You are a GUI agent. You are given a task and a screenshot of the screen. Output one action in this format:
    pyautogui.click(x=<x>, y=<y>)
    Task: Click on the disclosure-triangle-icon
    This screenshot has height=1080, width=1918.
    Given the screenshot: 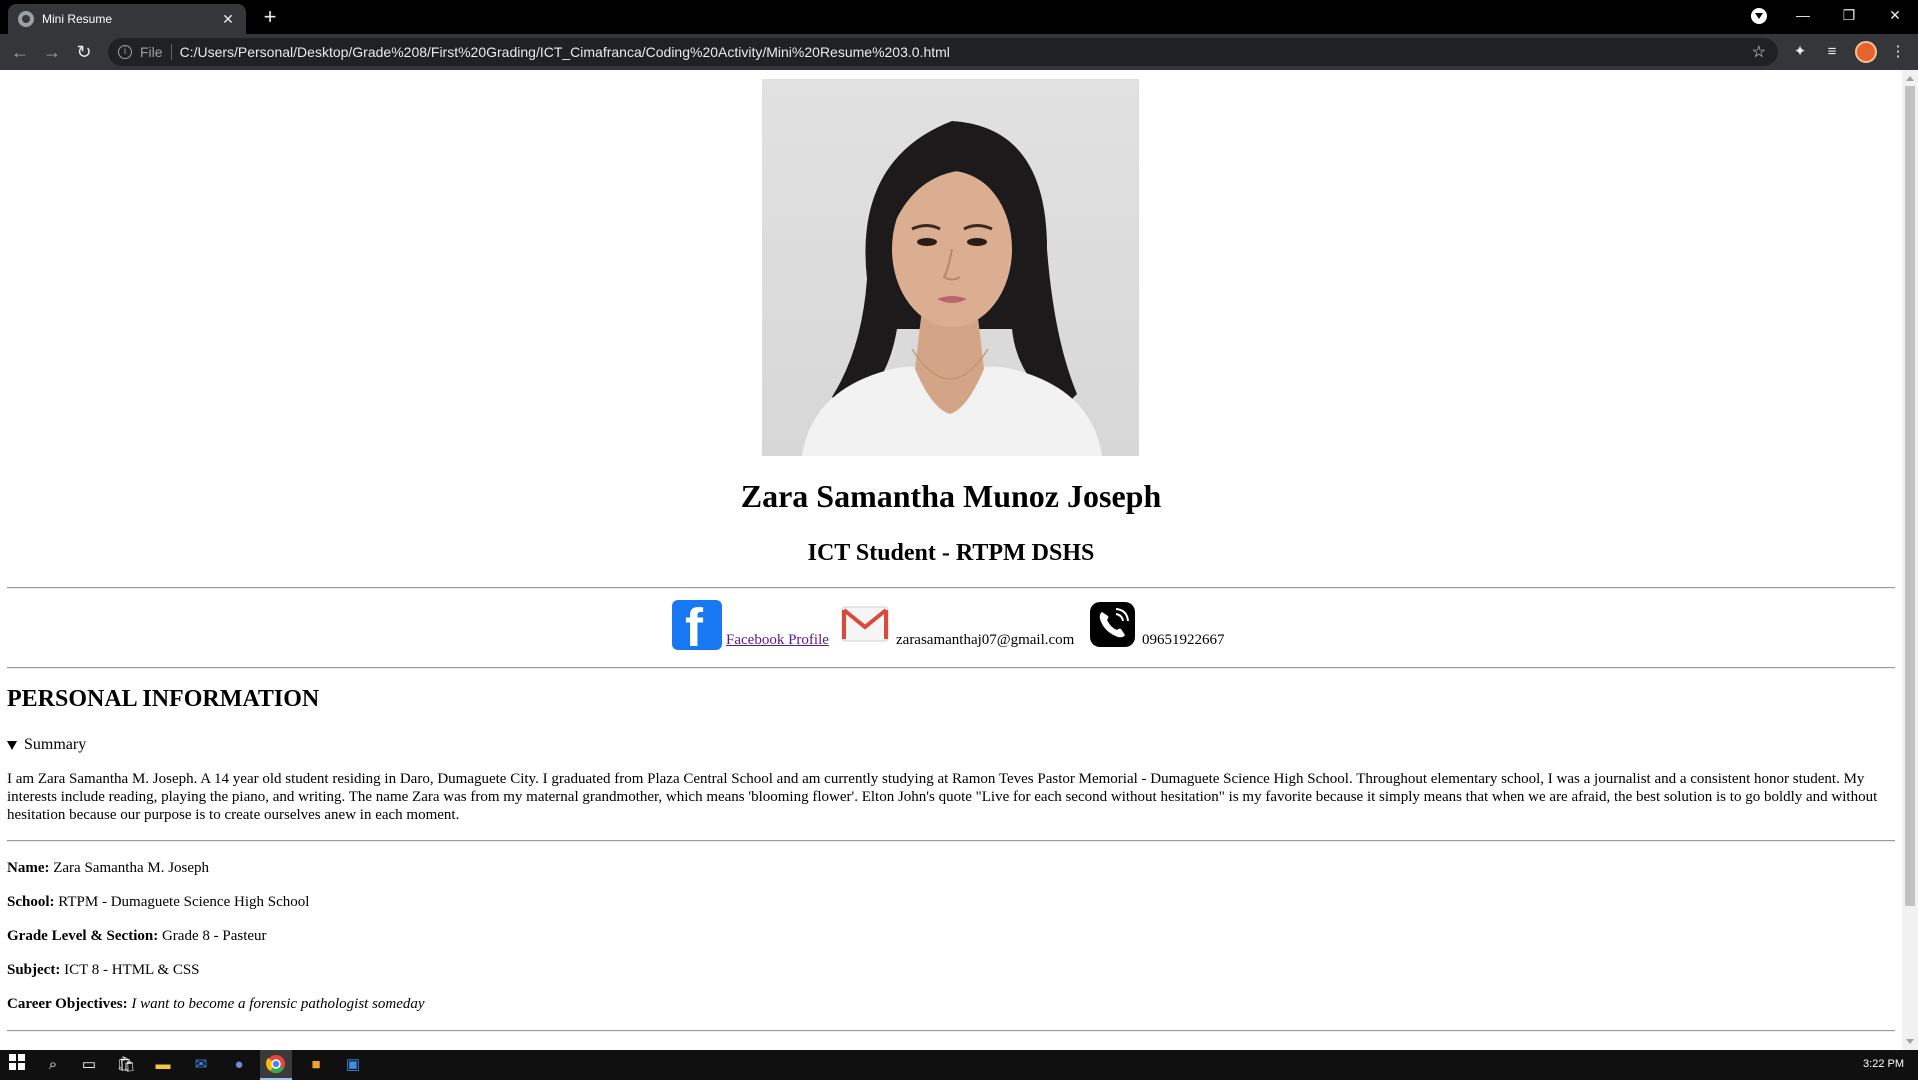 What is the action you would take?
    pyautogui.click(x=12, y=745)
    